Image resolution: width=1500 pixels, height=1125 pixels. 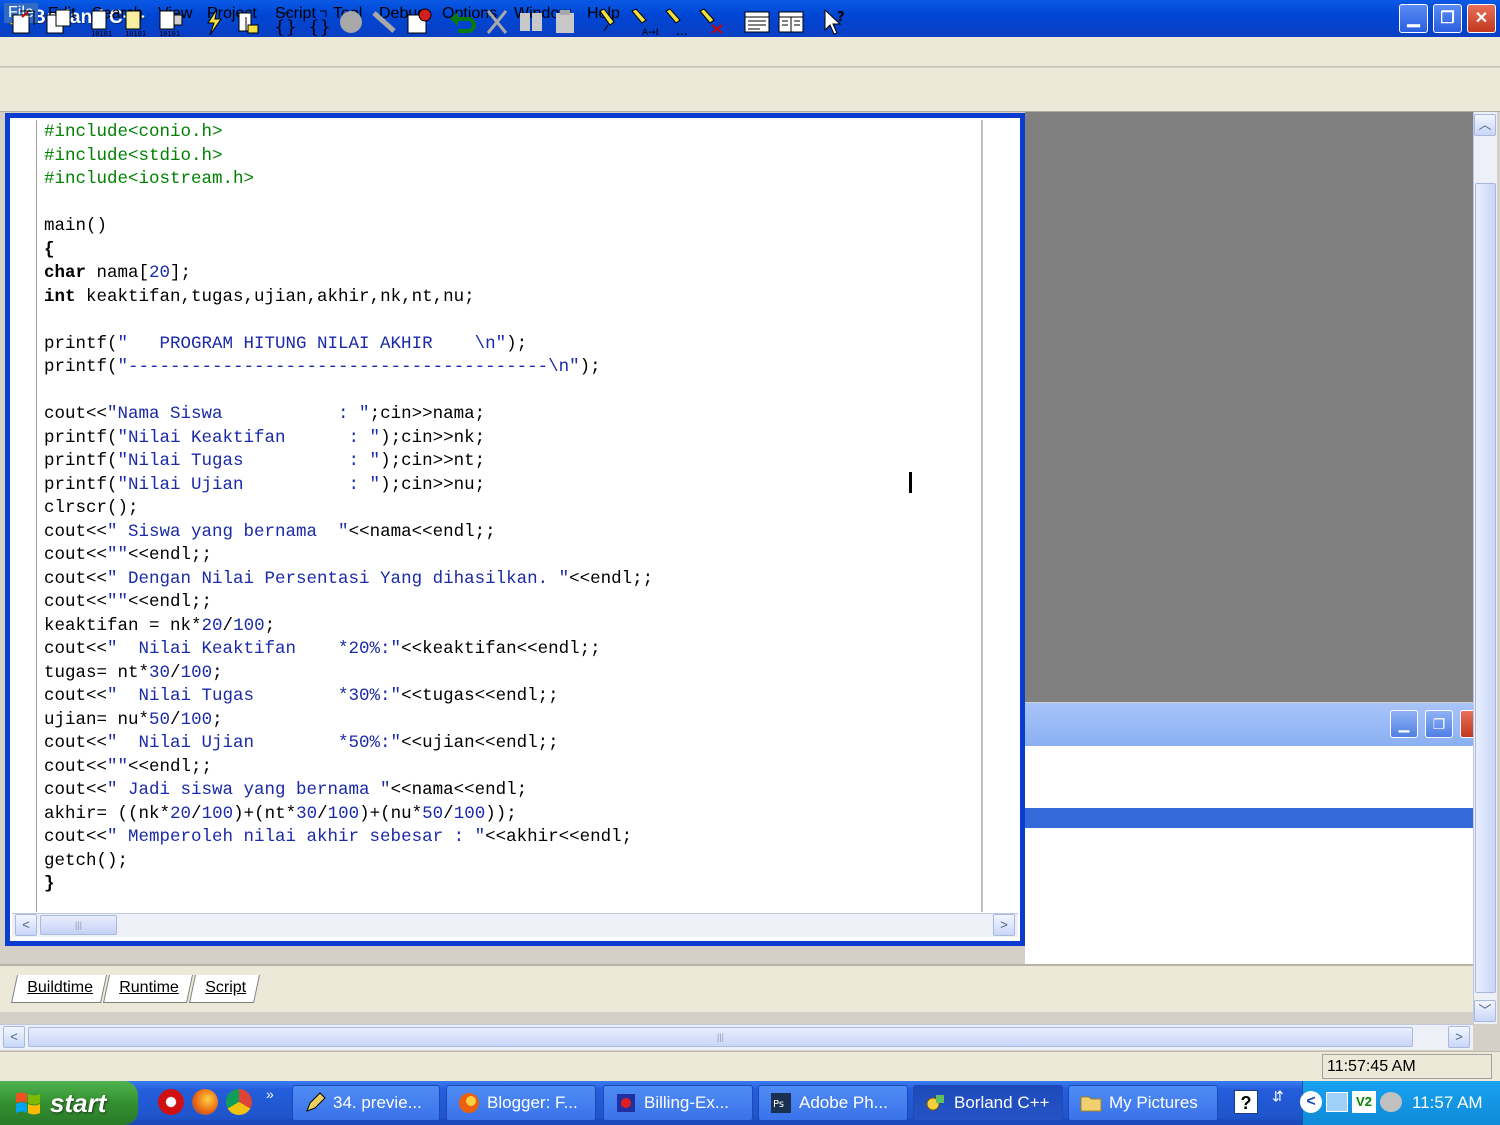 What do you see at coordinates (239, 1102) in the screenshot?
I see `chrome-icon` at bounding box center [239, 1102].